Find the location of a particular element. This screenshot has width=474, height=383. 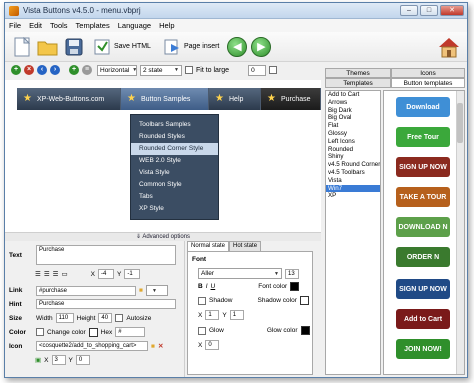

home-icon is located at coordinates (449, 47).